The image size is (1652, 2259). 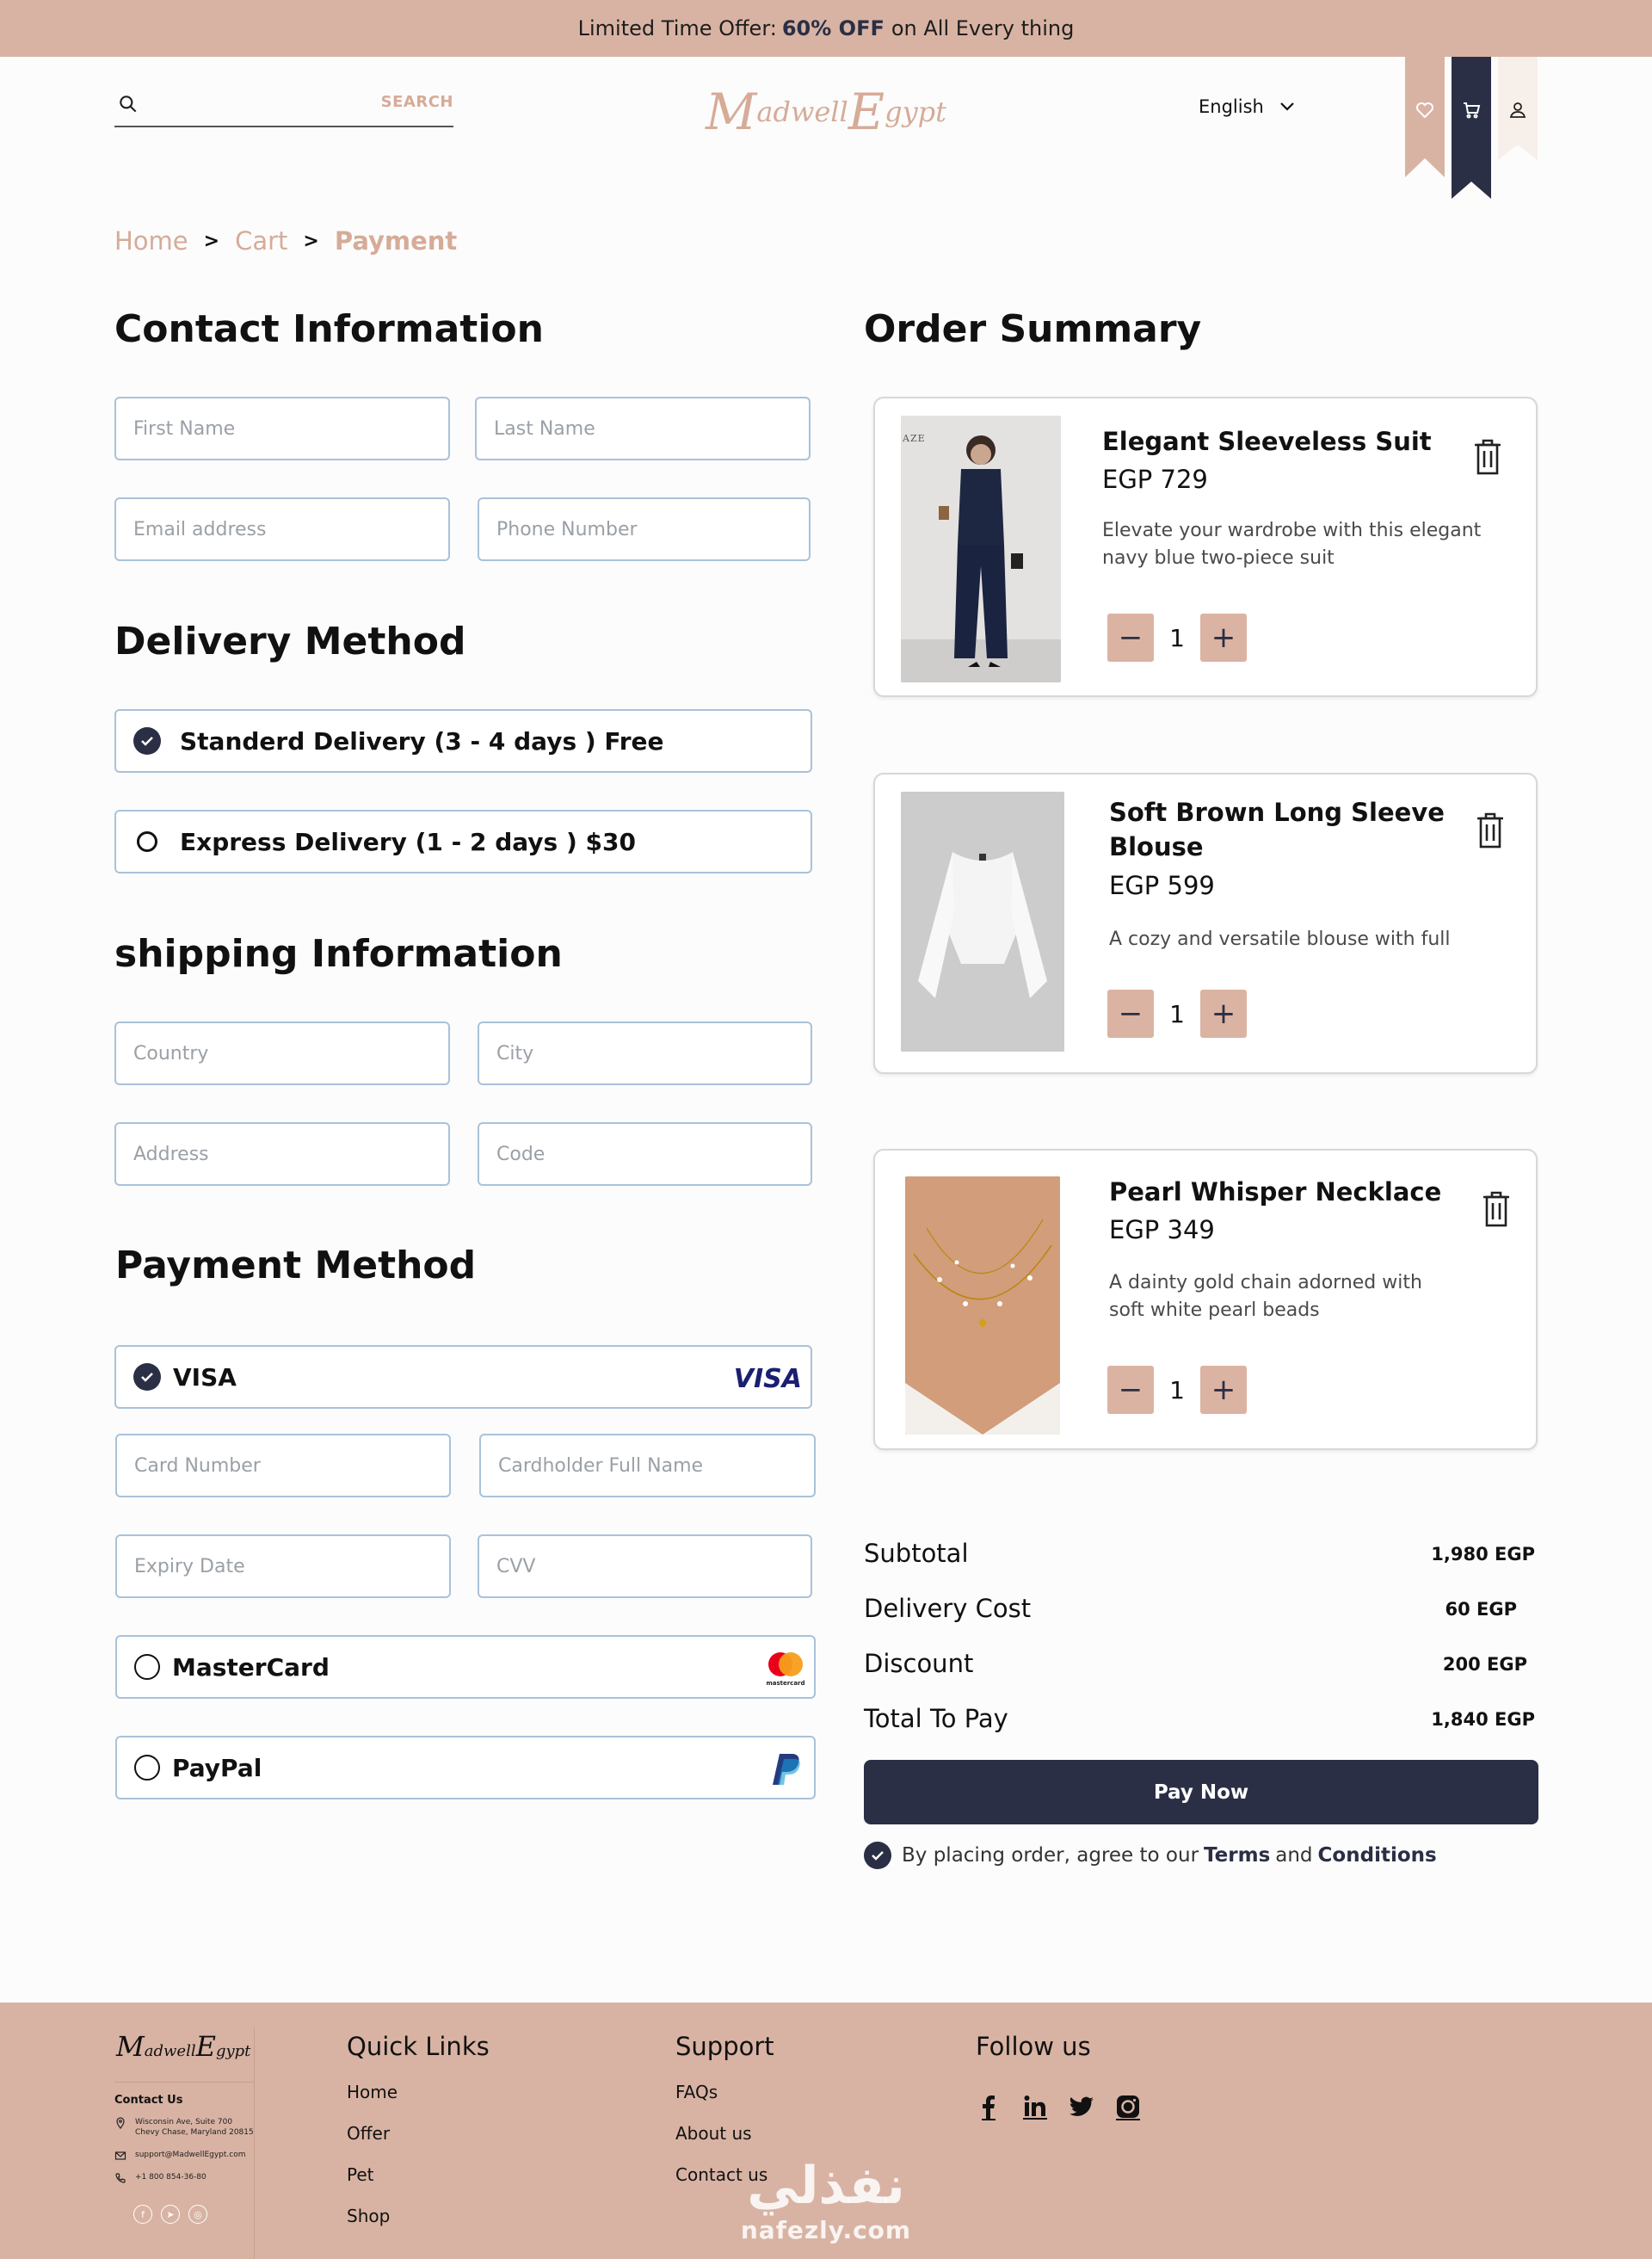 I want to click on cvv-field, so click(x=645, y=1566).